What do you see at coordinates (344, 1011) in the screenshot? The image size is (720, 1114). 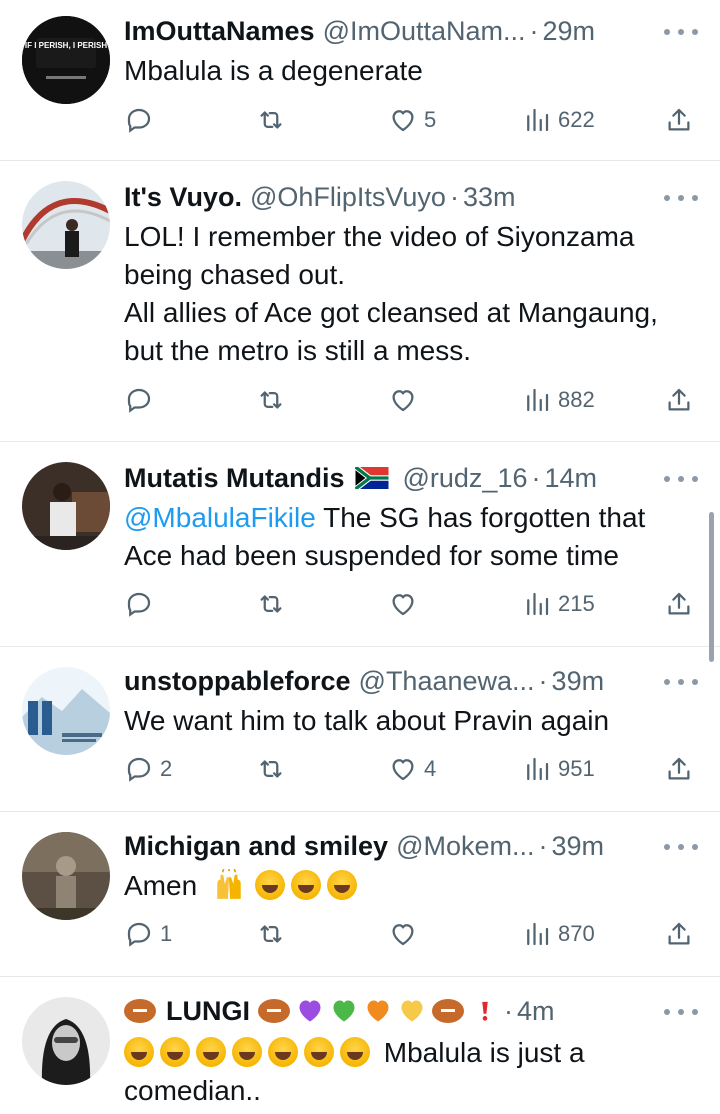 I see `green-heart-emoji` at bounding box center [344, 1011].